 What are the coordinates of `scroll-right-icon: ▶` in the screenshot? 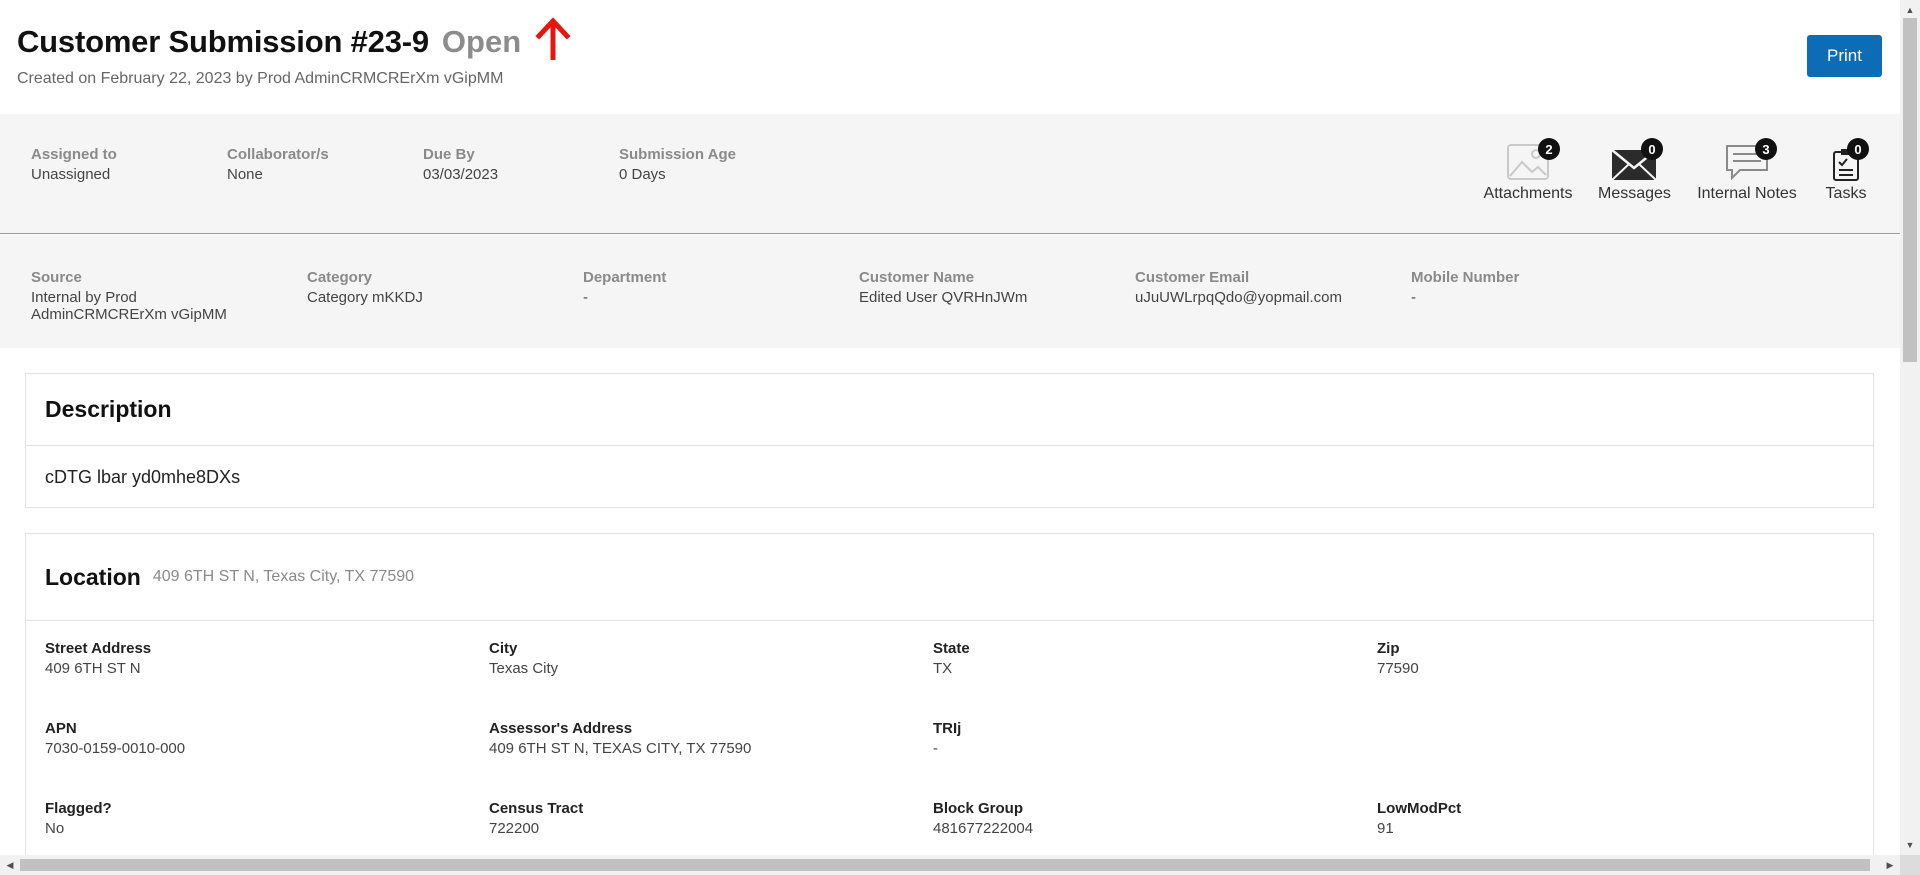 It's located at (1890, 865).